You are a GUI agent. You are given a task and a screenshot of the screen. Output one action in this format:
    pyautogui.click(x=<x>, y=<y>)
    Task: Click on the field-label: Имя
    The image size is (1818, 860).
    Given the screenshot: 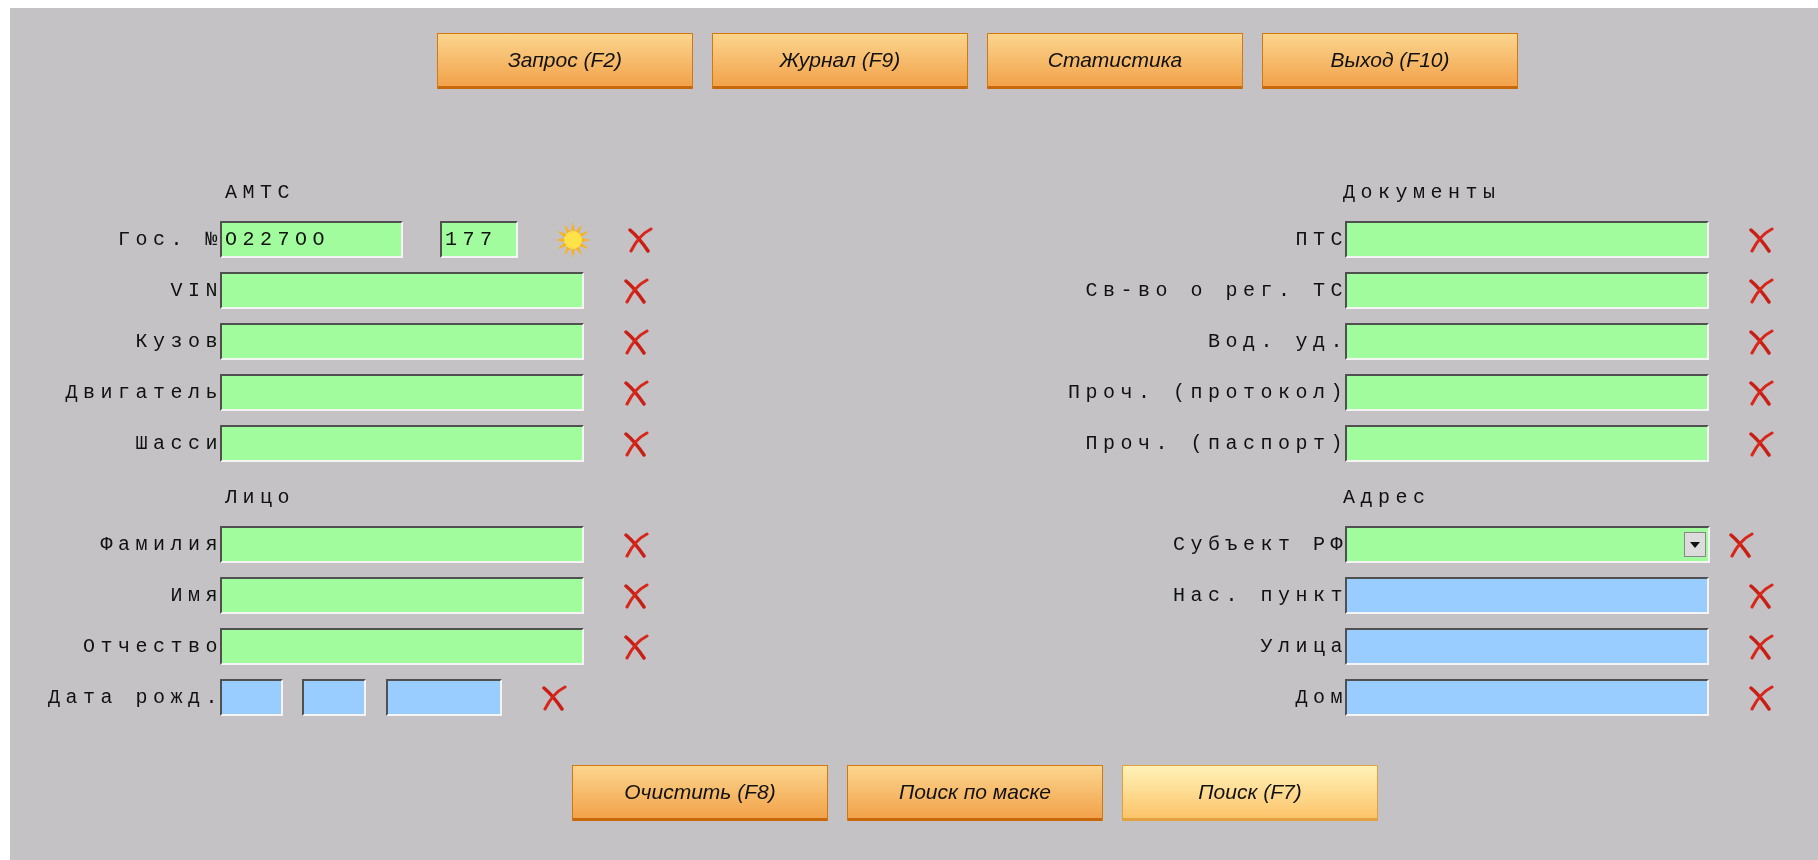 What is the action you would take?
    pyautogui.click(x=196, y=595)
    